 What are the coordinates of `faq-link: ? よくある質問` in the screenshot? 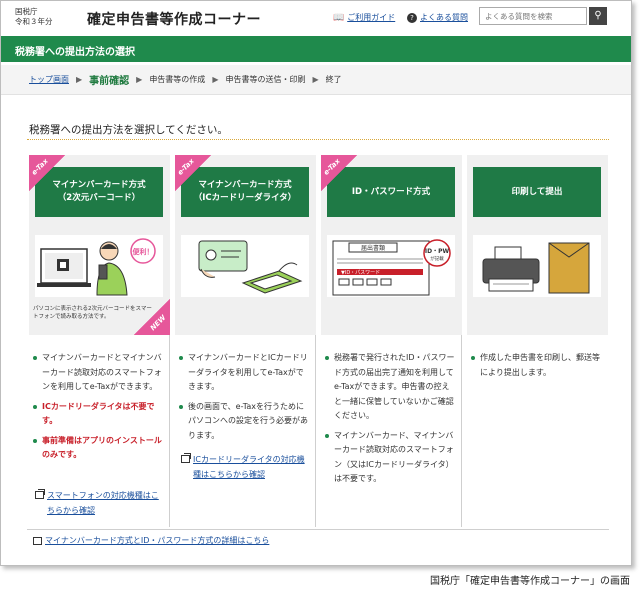 It's located at (437, 17).